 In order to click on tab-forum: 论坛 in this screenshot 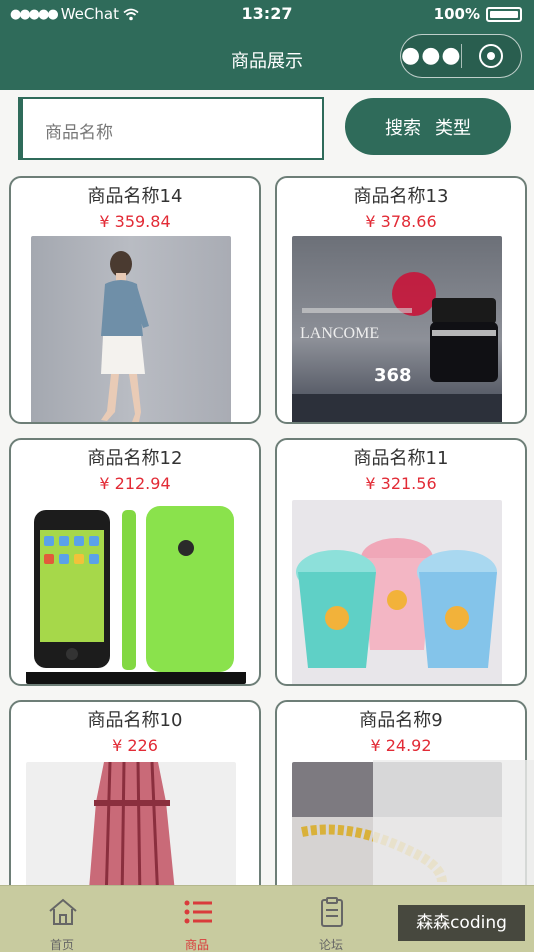, I will do `click(331, 919)`.